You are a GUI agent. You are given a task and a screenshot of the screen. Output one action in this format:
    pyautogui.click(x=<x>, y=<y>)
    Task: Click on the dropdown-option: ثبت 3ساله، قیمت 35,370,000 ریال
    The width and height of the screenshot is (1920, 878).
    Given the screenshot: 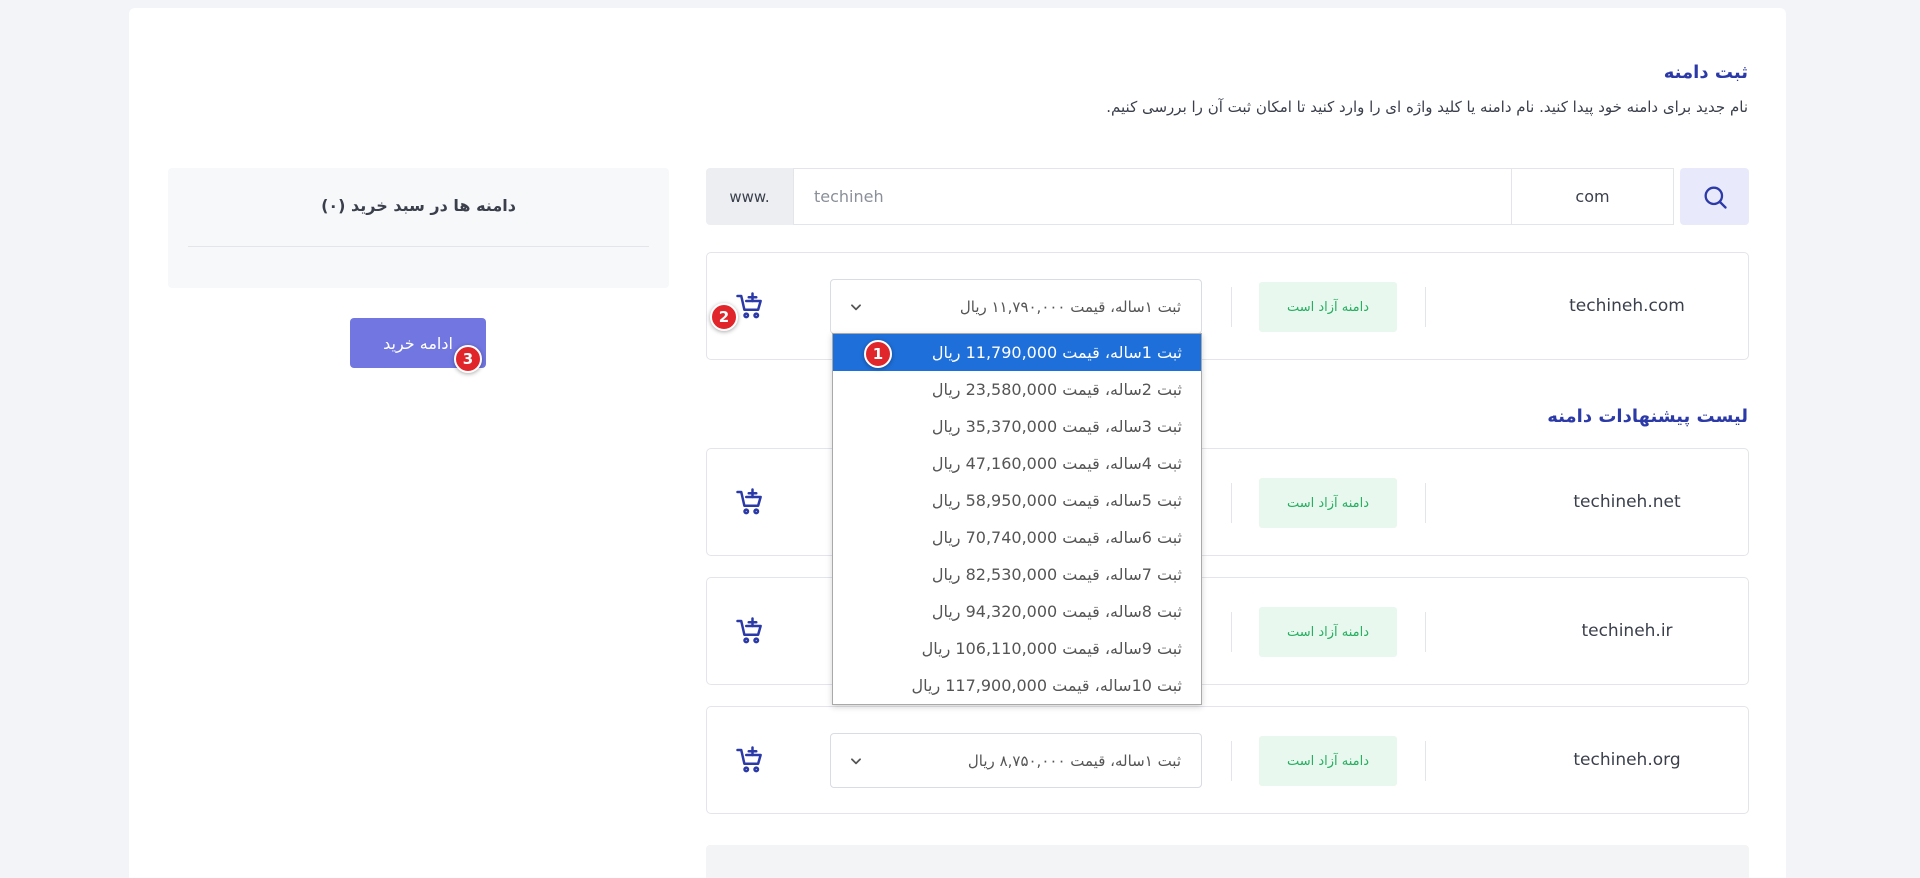 What is the action you would take?
    pyautogui.click(x=1017, y=426)
    